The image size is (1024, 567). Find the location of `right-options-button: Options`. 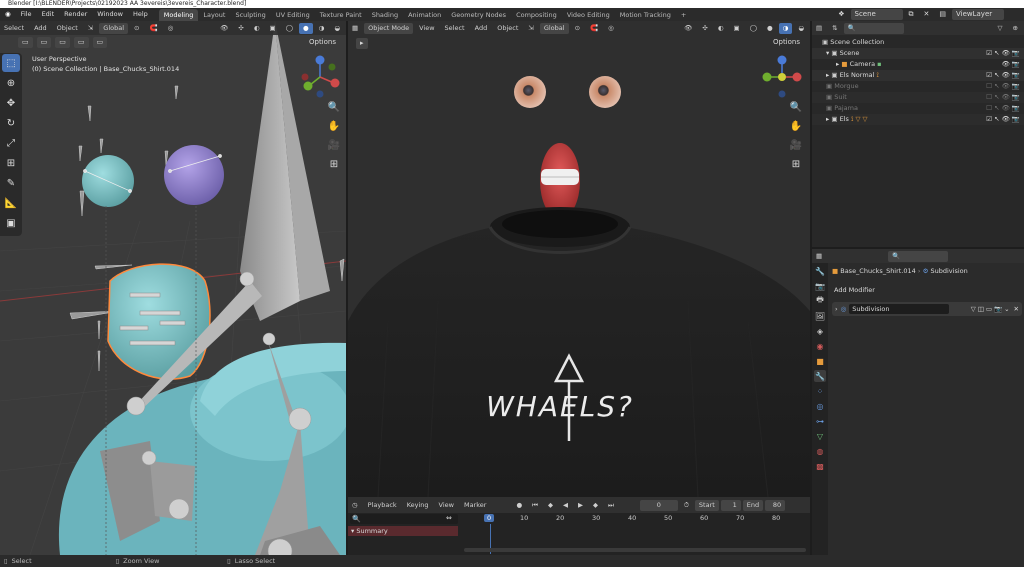

right-options-button: Options is located at coordinates (786, 42).